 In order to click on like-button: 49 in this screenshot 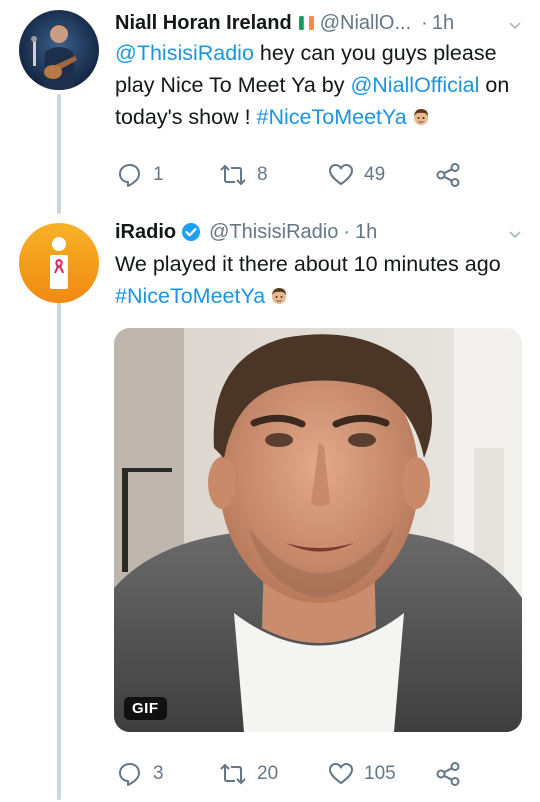, I will do `click(356, 175)`.